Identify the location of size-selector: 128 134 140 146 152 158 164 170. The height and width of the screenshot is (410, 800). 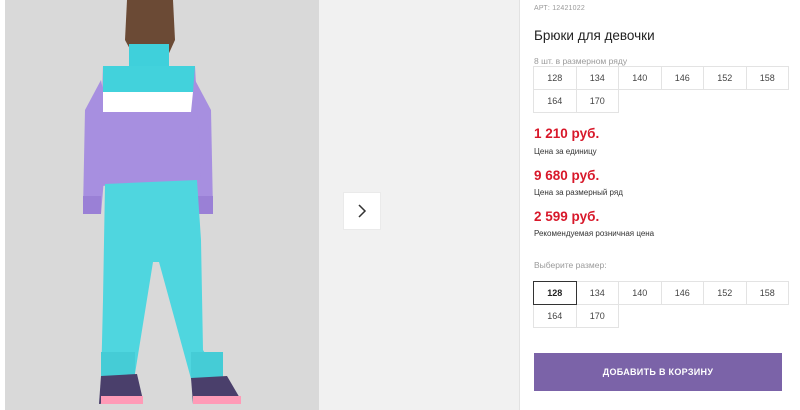
(661, 304).